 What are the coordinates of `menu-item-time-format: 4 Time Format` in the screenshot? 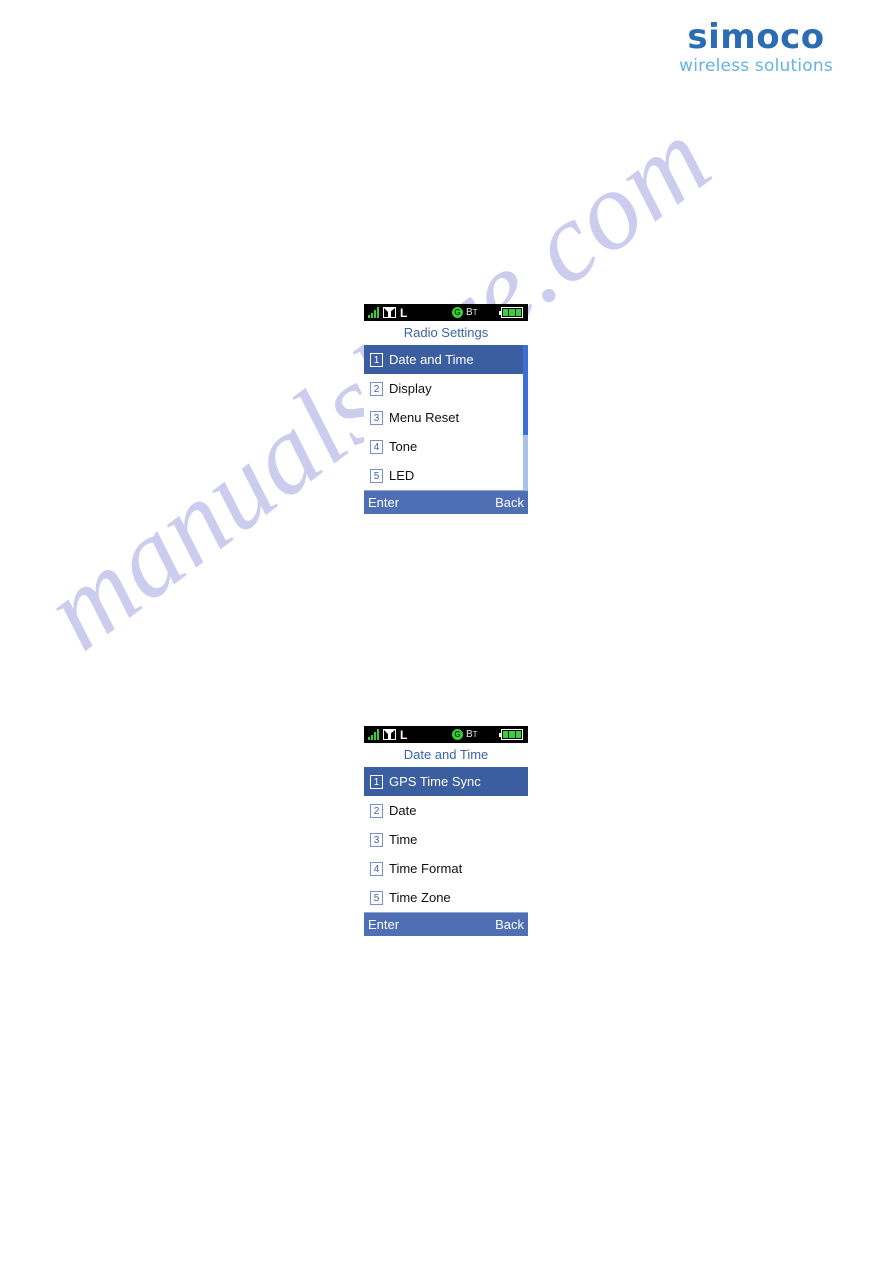 It's located at (446, 868).